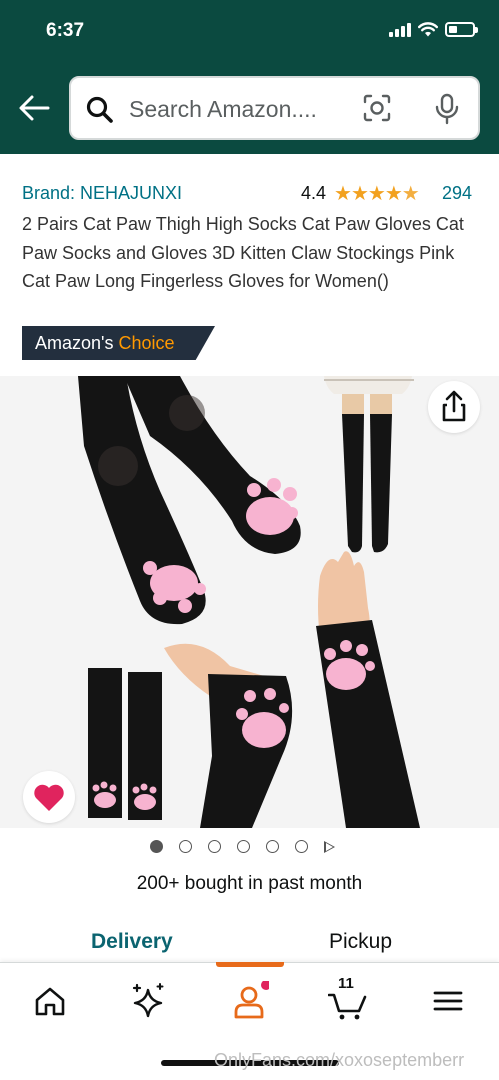 The width and height of the screenshot is (499, 1080). I want to click on rating-value: 4.4, so click(314, 193).